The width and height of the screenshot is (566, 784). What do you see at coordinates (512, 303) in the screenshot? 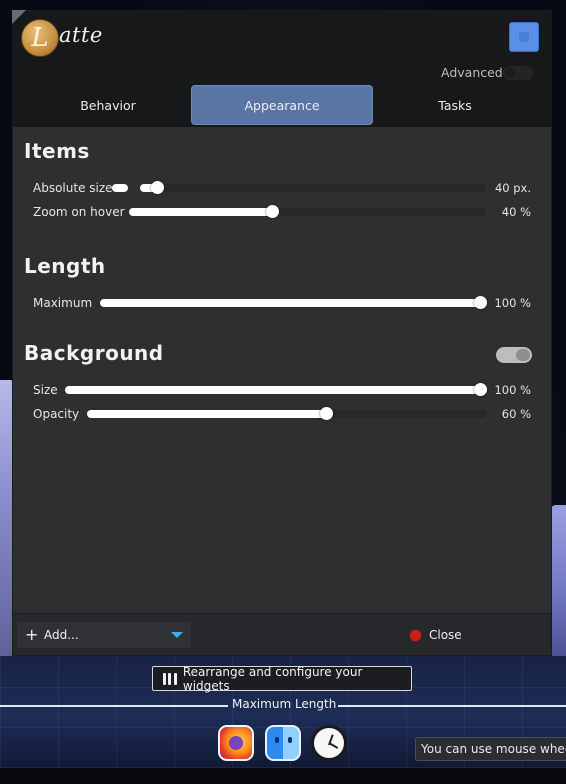
I see `maximum-length-value: 100 %` at bounding box center [512, 303].